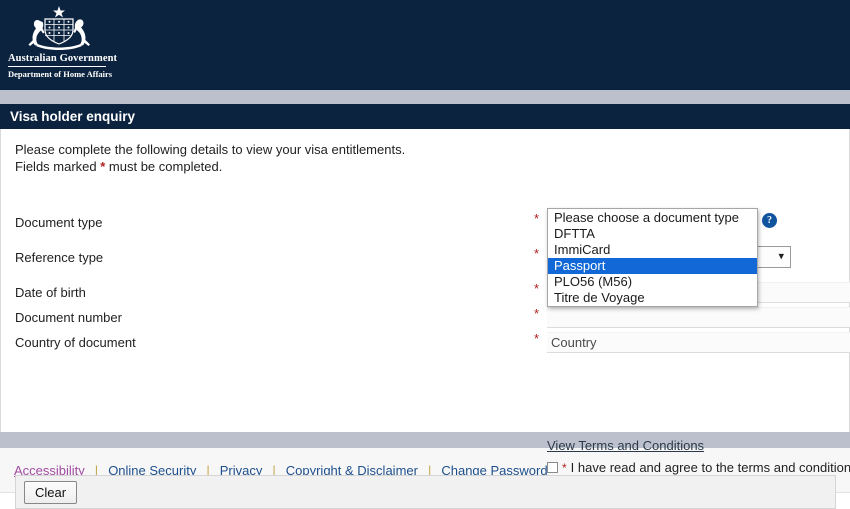 This screenshot has height=509, width=850. Describe the element at coordinates (58, 166) in the screenshot. I see `intro-prefix: Fields marked` at that location.